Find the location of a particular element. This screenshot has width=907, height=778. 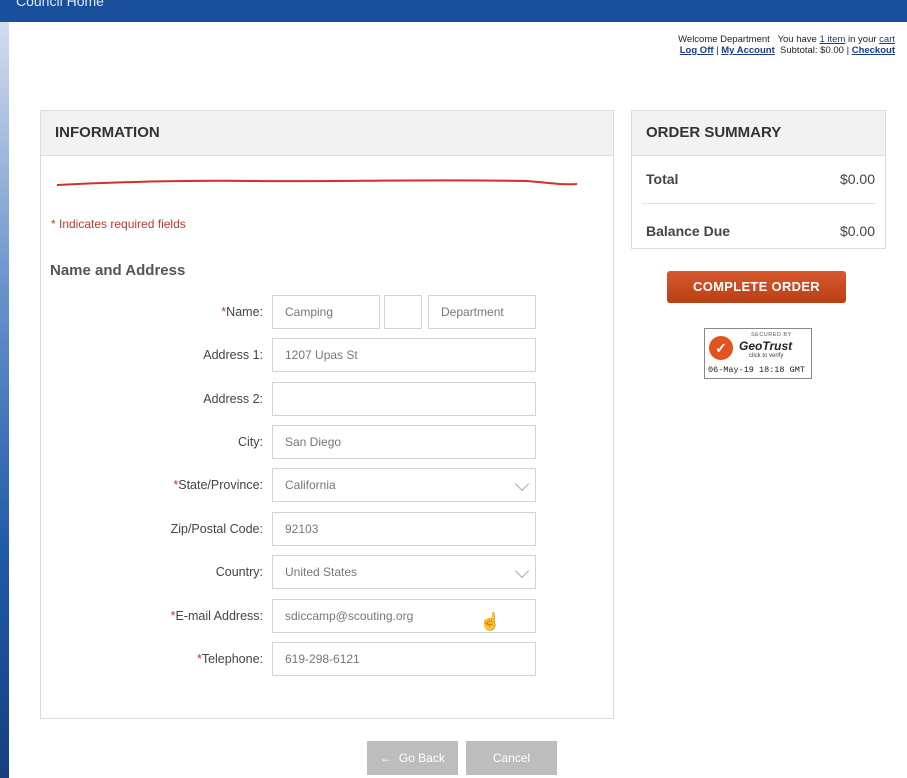

country-select-value: United States is located at coordinates (321, 572).